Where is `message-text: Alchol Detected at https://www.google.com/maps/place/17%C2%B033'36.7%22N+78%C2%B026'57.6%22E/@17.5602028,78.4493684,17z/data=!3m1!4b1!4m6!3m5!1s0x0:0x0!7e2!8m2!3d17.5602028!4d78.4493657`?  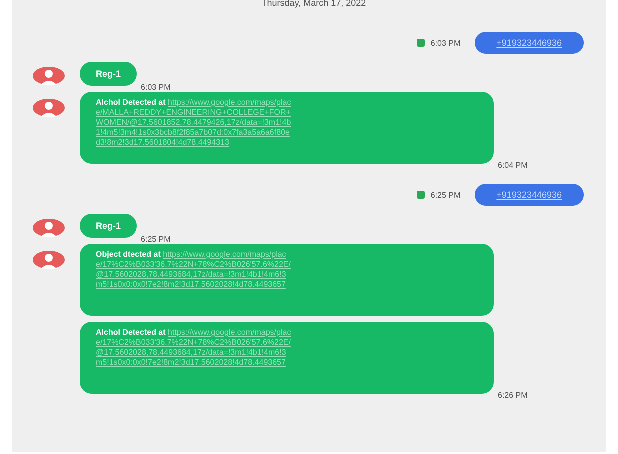 message-text: Alchol Detected at https://www.google.com/maps/place/17%C2%B033'36.7%22N+78%C2%B026'57.6%22E/@17.5602028,78.4493684,17z/data=!3m1!4b1!4m6!3m5!1s0x0:0x0!7e2!8m2!3d17.5602028!4d78.4493657 is located at coordinates (194, 348).